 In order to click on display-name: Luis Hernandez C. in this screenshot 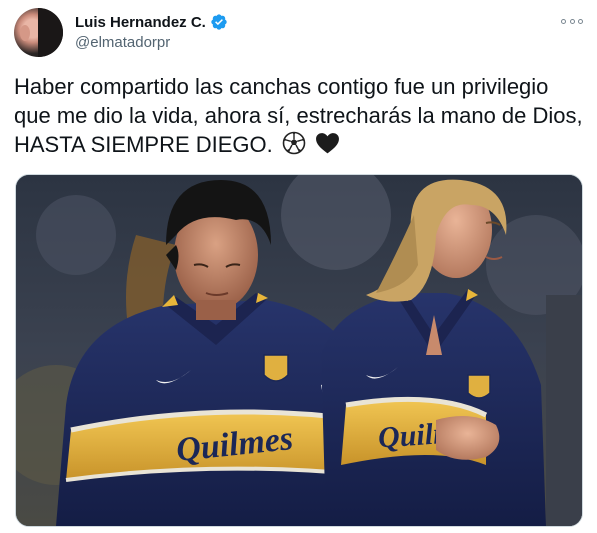, I will do `click(140, 22)`.